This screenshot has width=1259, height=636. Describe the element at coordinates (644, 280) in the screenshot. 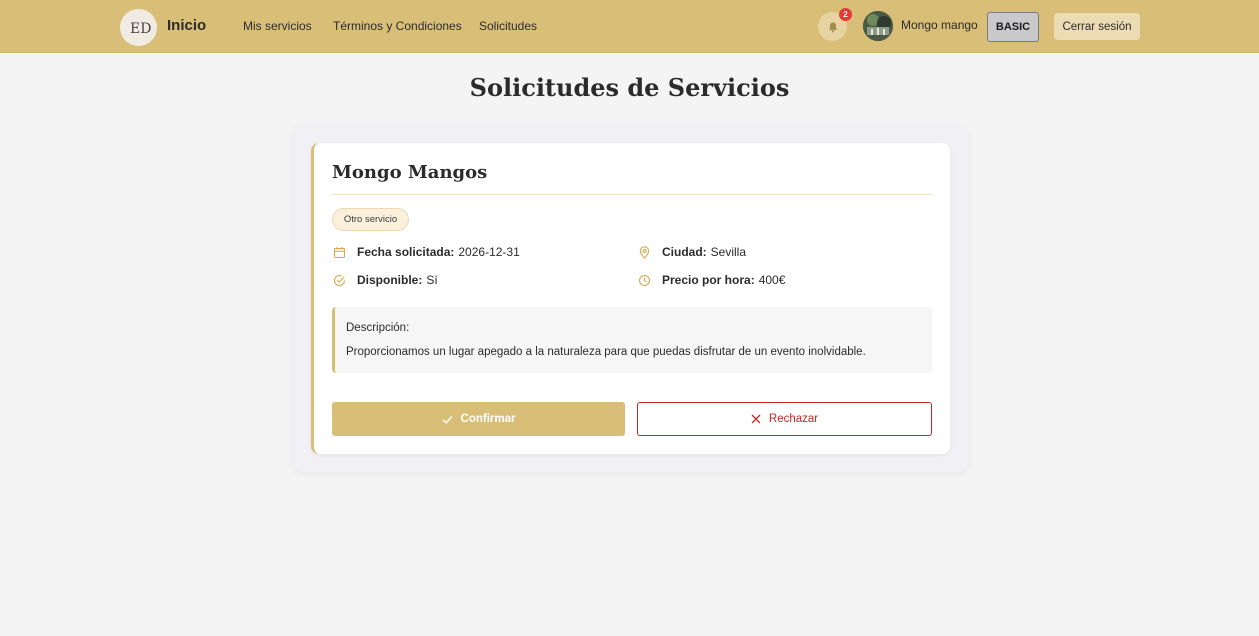

I see `clock-icon` at that location.